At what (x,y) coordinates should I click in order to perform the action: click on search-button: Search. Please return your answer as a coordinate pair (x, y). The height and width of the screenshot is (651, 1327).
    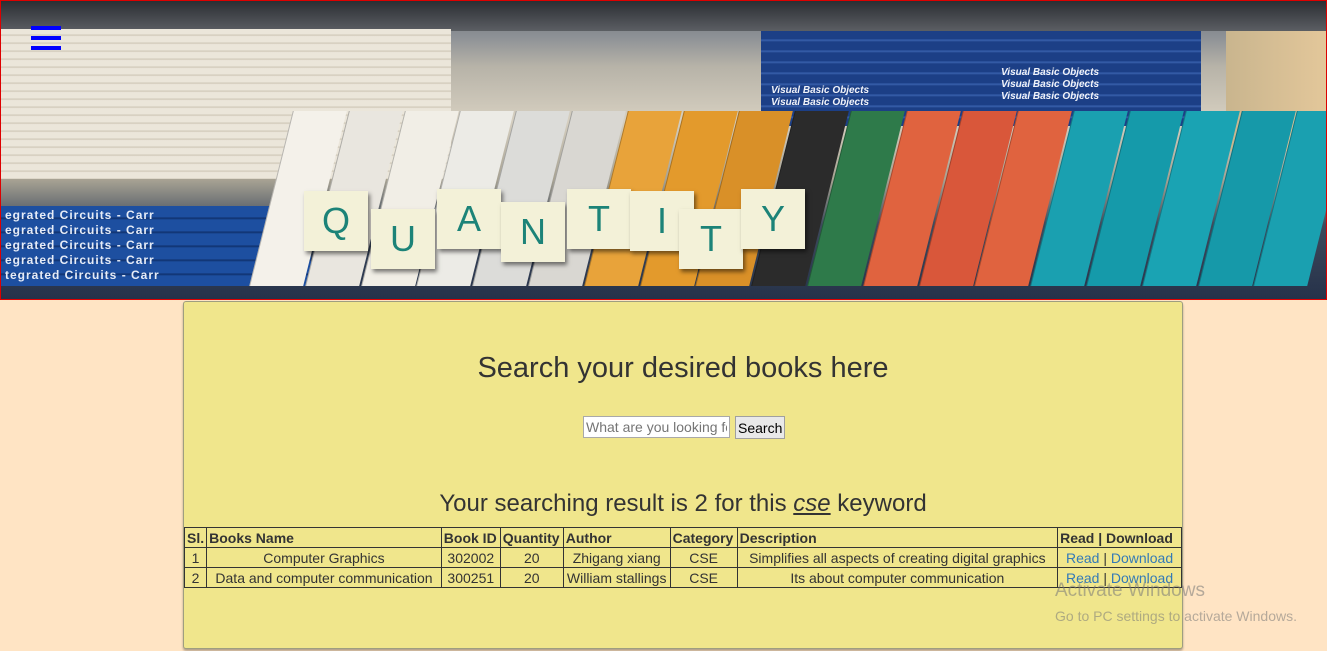
    Looking at the image, I should click on (760, 427).